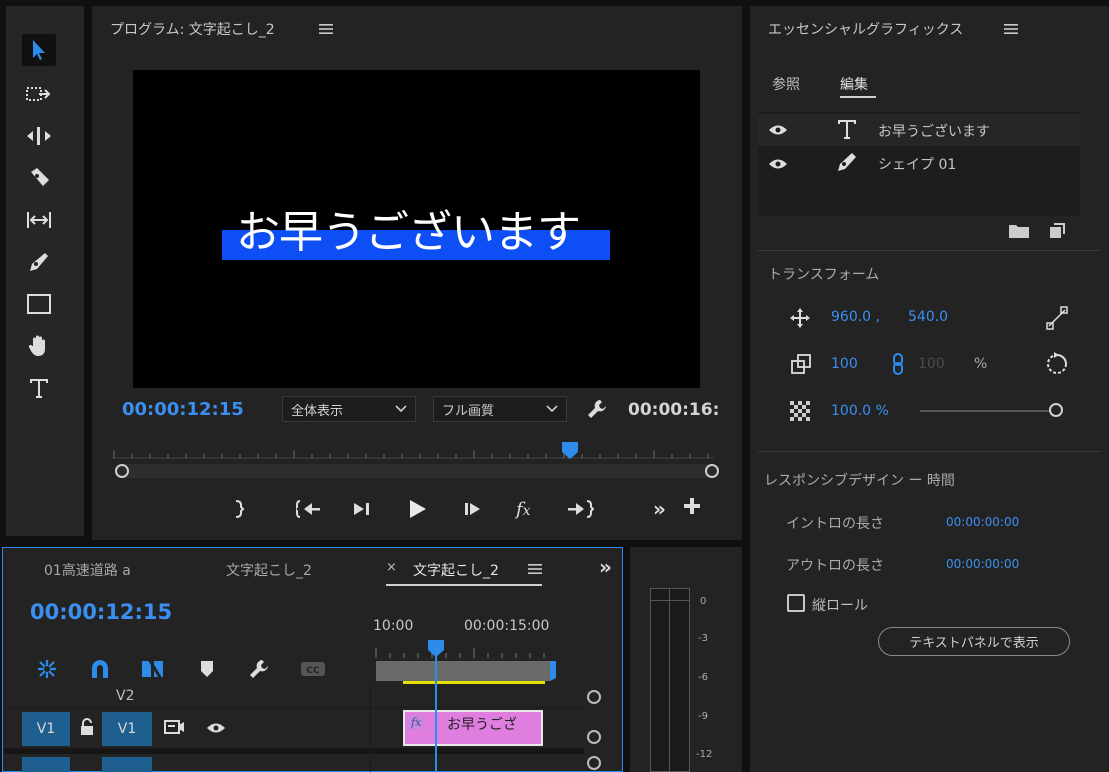 The image size is (1109, 772). Describe the element at coordinates (982, 522) in the screenshot. I see `intro-value: 00:00:00:00` at that location.